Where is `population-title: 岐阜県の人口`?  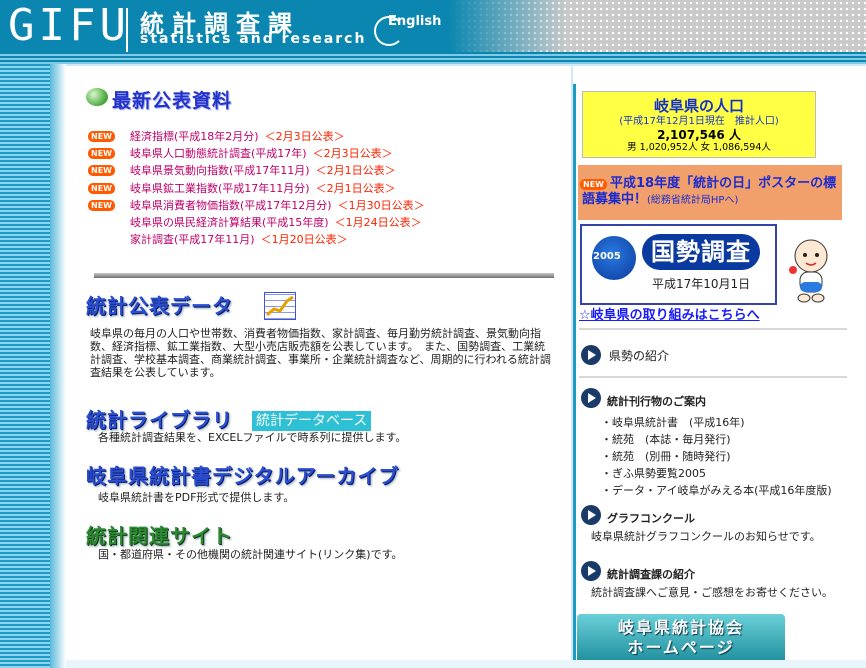 population-title: 岐阜県の人口 is located at coordinates (698, 106).